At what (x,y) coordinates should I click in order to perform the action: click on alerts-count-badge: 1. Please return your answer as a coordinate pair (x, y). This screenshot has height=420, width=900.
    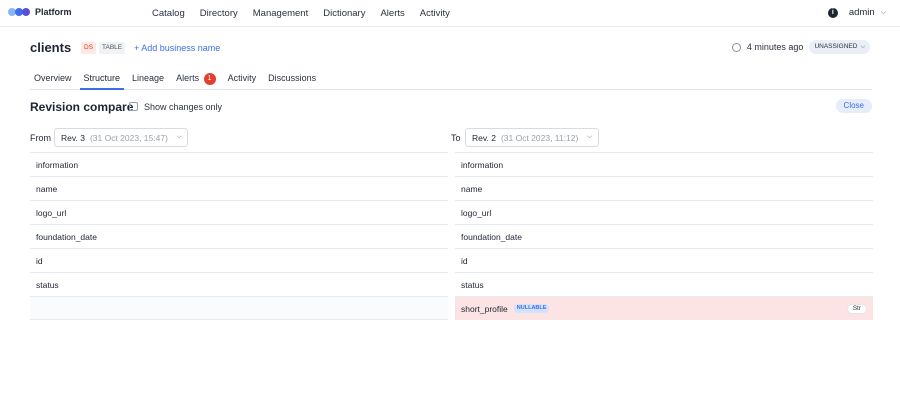
    Looking at the image, I should click on (209, 79).